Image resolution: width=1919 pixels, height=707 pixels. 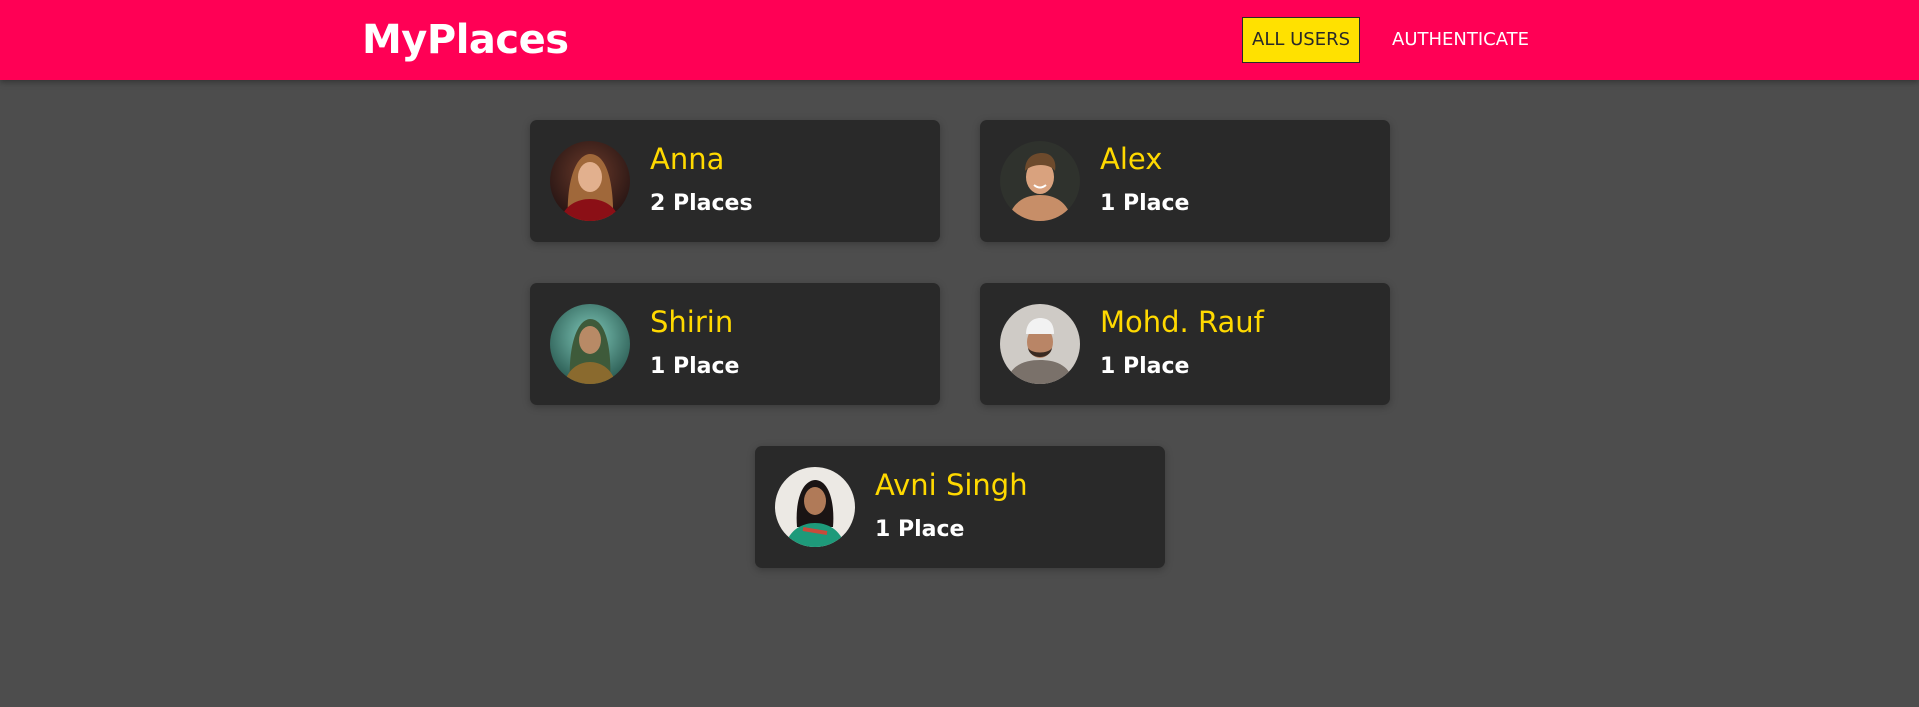 I want to click on avatar-mohd-rauf-image, so click(x=1040, y=344).